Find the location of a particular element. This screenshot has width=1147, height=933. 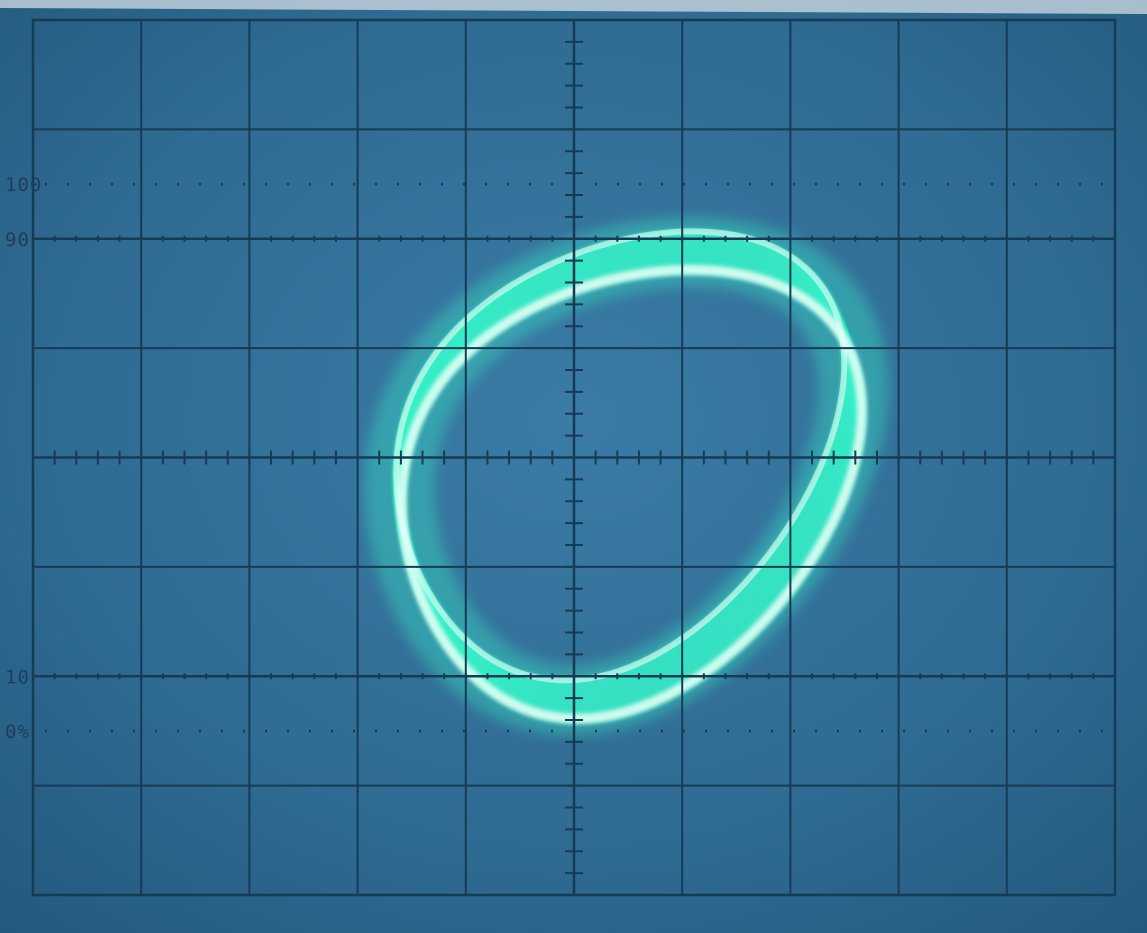

level-label: 10 is located at coordinates (17, 677).